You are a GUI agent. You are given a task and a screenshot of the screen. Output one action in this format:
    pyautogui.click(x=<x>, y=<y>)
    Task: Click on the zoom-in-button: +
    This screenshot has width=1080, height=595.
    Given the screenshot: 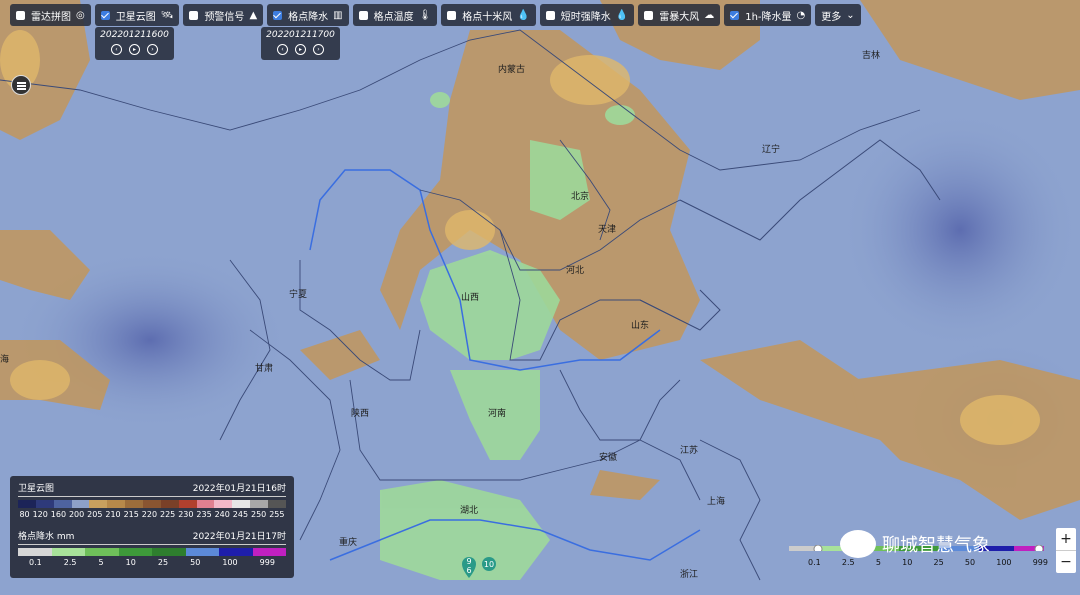 What is the action you would take?
    pyautogui.click(x=1066, y=539)
    